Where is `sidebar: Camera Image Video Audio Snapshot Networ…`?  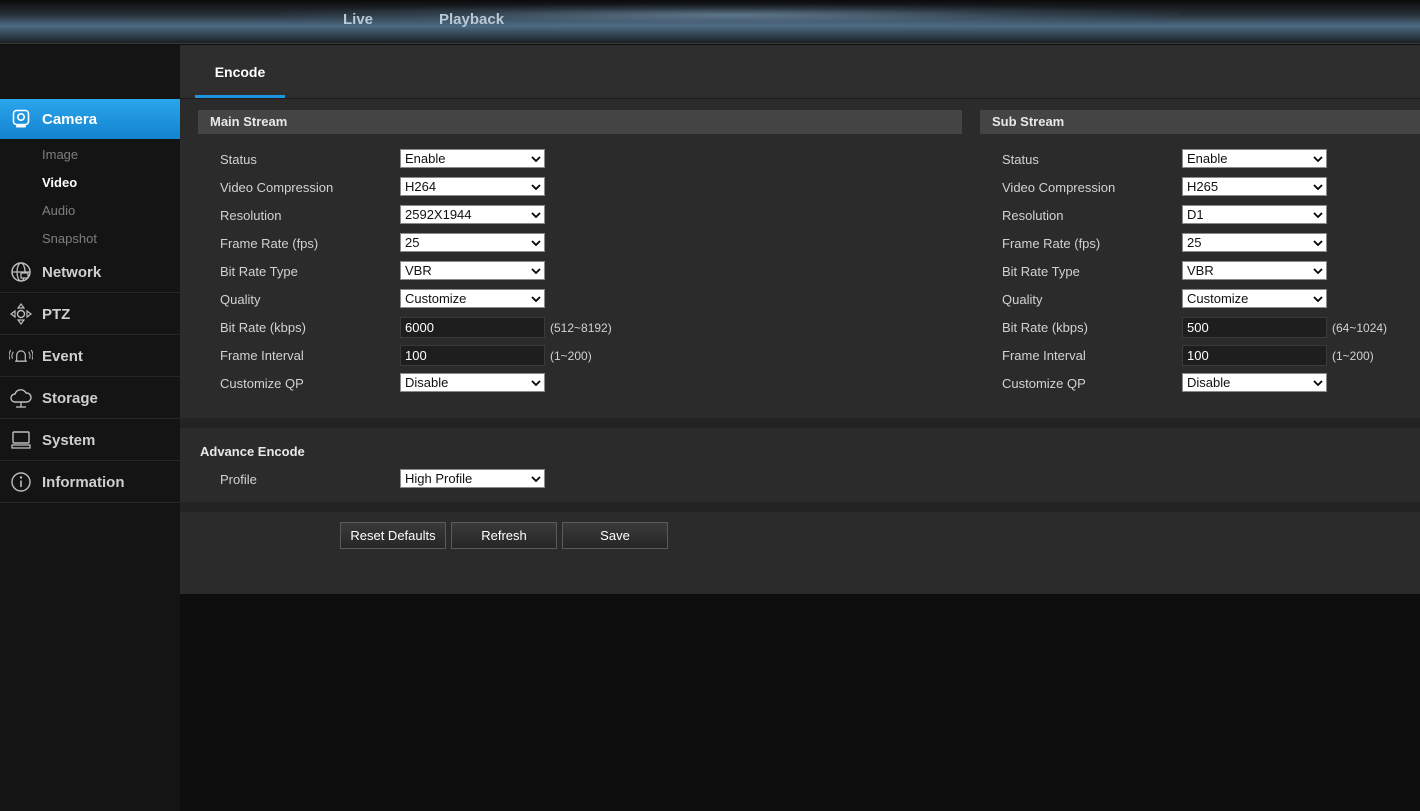 sidebar: Camera Image Video Audio Snapshot Networ… is located at coordinates (95, 428).